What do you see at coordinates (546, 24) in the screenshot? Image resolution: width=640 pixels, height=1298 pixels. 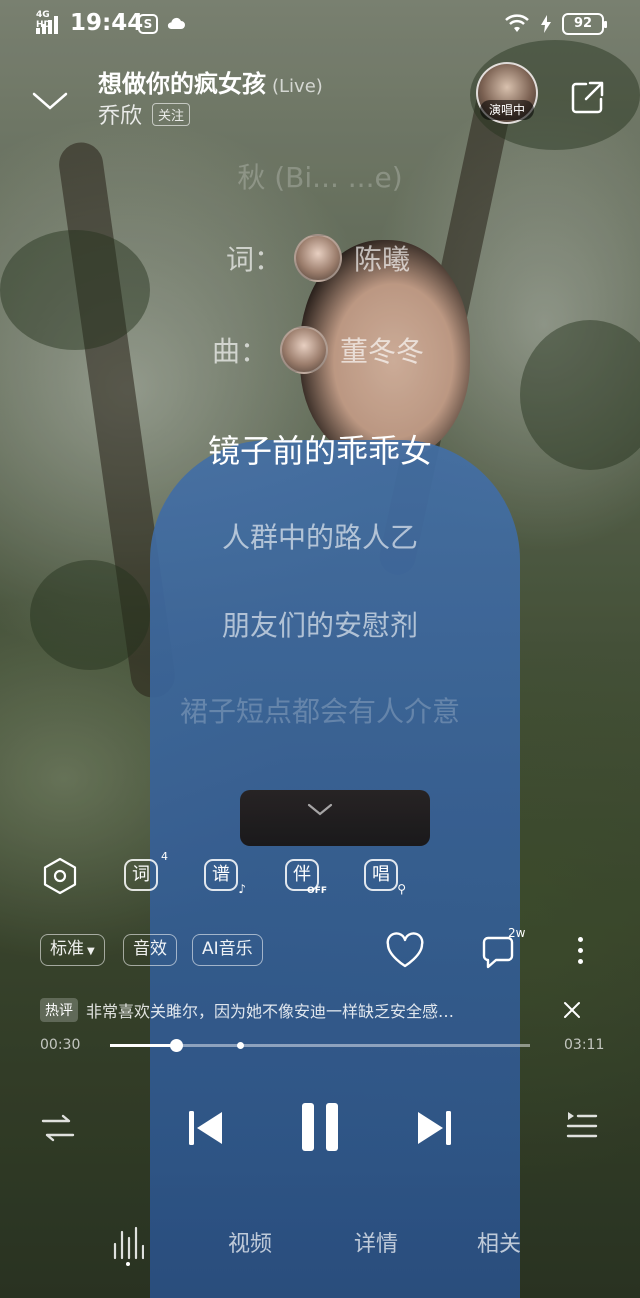 I see `charging-icon` at bounding box center [546, 24].